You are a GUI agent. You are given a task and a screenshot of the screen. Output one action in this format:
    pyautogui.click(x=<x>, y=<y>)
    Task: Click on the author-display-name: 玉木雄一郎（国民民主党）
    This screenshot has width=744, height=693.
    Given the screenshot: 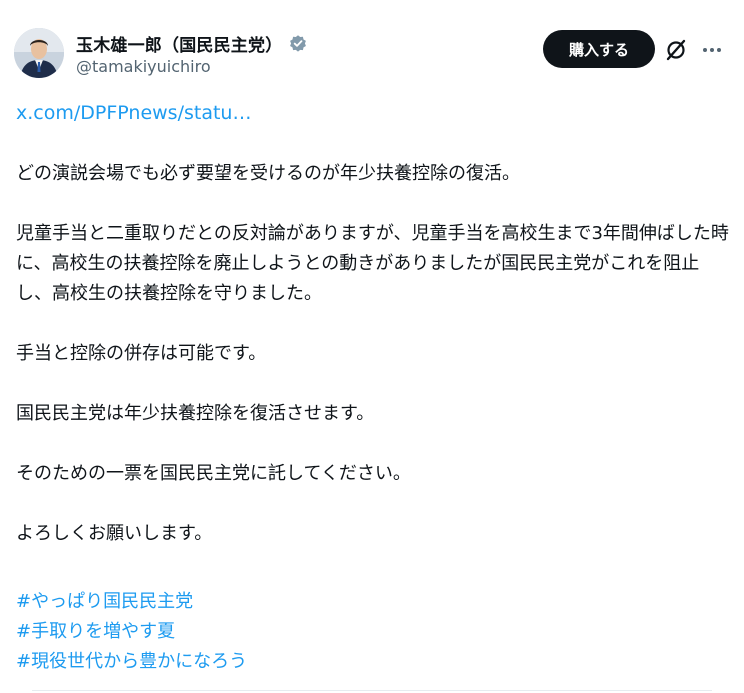 What is the action you would take?
    pyautogui.click(x=179, y=43)
    